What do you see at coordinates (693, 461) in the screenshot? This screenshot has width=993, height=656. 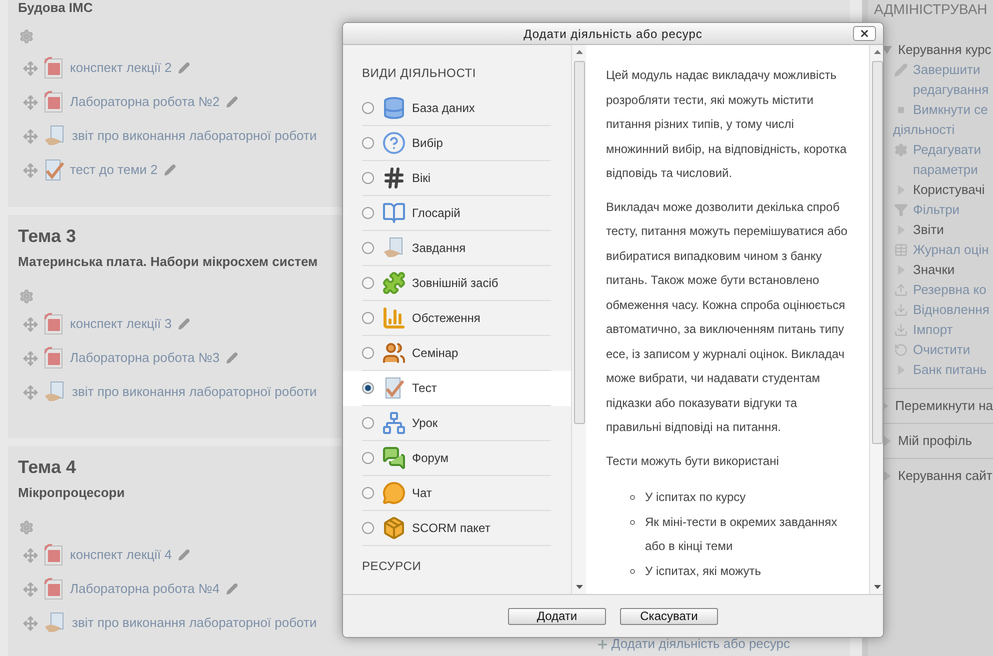 I see `description-paragraph: Тести можуть бути використані` at bounding box center [693, 461].